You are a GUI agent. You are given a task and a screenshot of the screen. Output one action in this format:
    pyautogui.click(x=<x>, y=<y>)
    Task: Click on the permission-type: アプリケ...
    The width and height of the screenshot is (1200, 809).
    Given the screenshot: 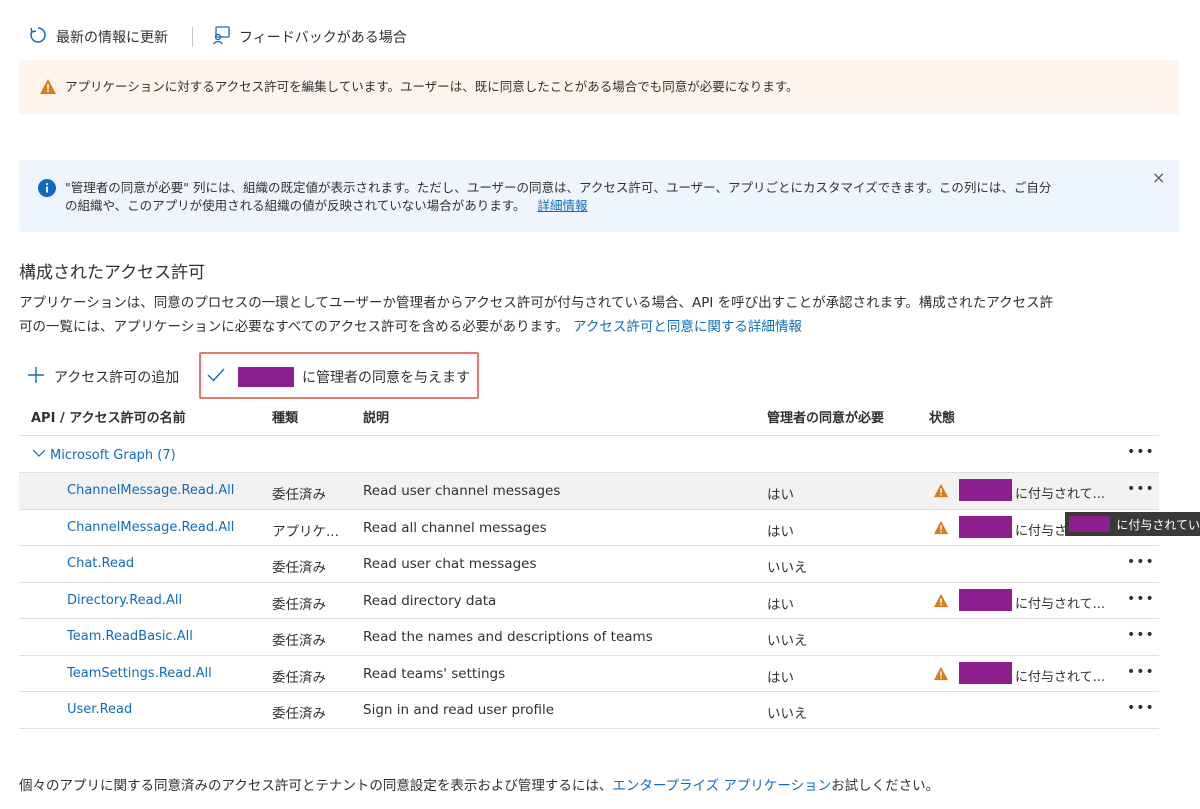 What is the action you would take?
    pyautogui.click(x=305, y=531)
    